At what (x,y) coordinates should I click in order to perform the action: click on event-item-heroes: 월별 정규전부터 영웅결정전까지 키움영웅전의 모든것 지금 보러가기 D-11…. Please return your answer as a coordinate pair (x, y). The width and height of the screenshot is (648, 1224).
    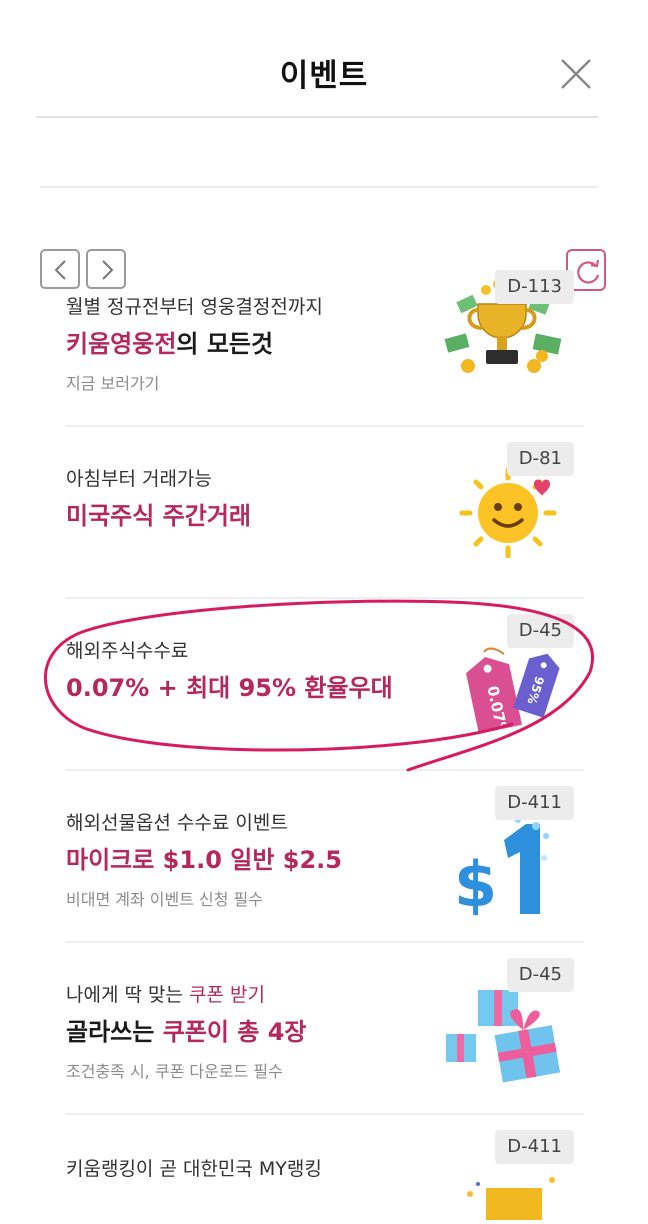
    Looking at the image, I should click on (325, 356).